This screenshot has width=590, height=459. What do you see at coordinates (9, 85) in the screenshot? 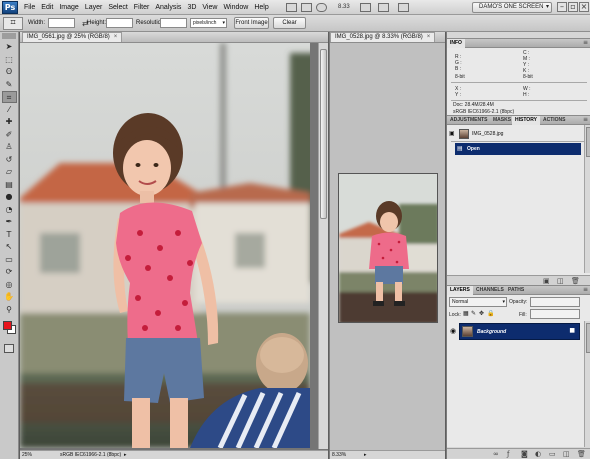
I see `quick-selection-tool-icon: ✎` at bounding box center [9, 85].